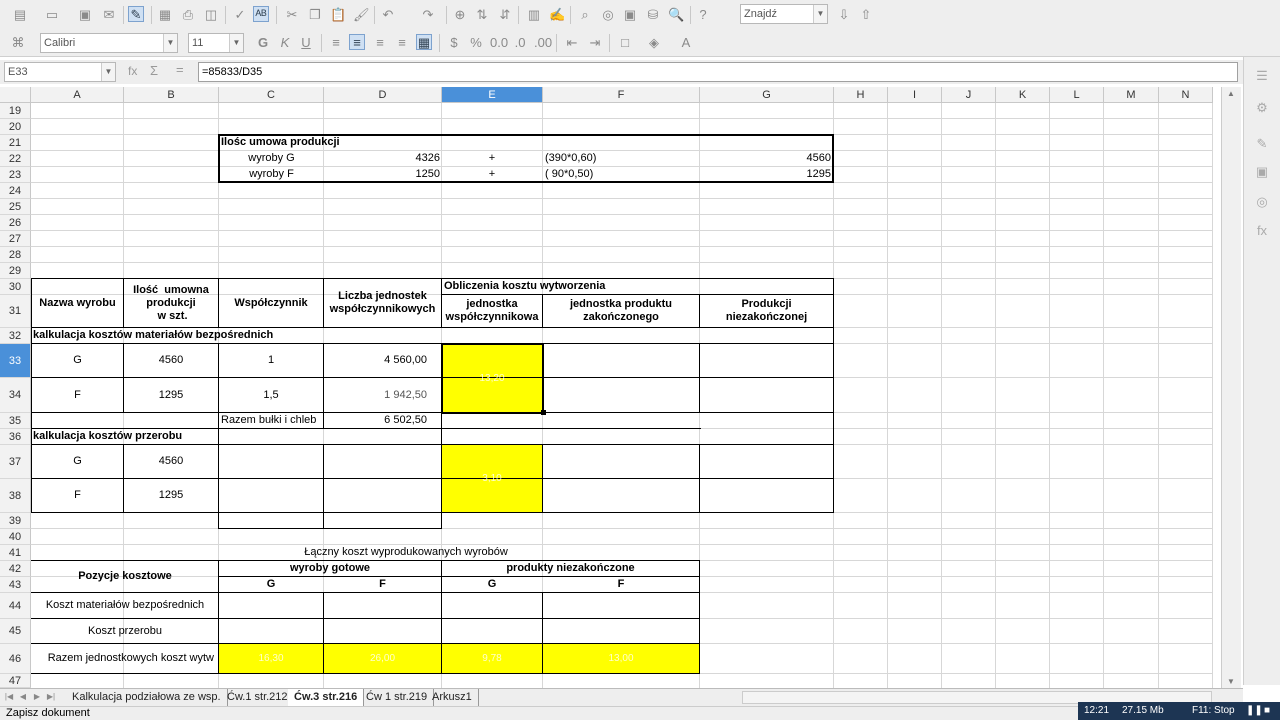  I want to click on function-icon: =, so click(180, 69).